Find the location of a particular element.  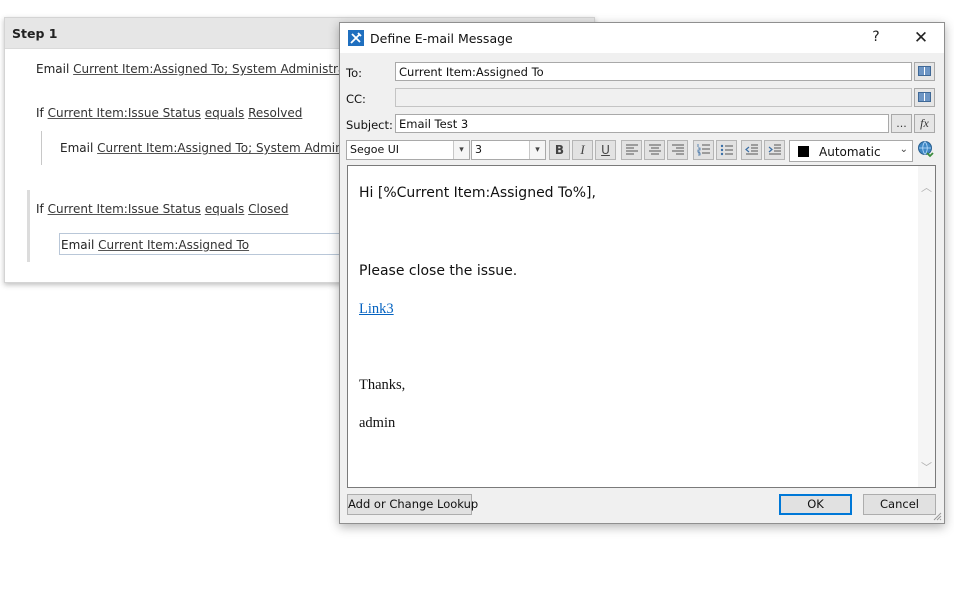

font-color-select: Automatic ⌄ is located at coordinates (851, 151).